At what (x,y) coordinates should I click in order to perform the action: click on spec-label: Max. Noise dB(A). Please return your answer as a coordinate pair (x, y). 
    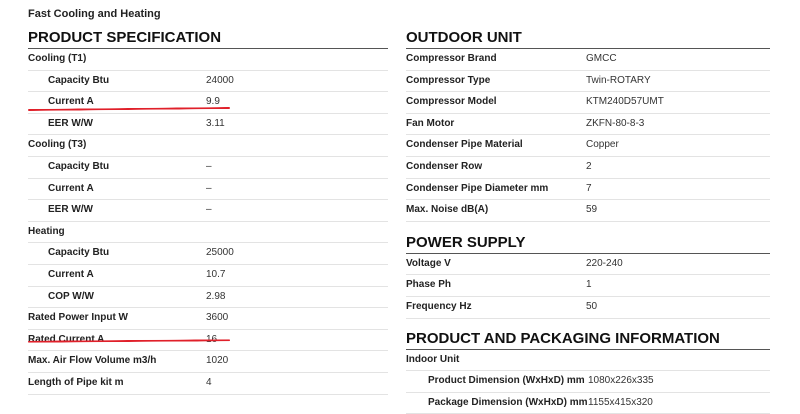
    Looking at the image, I should click on (447, 210).